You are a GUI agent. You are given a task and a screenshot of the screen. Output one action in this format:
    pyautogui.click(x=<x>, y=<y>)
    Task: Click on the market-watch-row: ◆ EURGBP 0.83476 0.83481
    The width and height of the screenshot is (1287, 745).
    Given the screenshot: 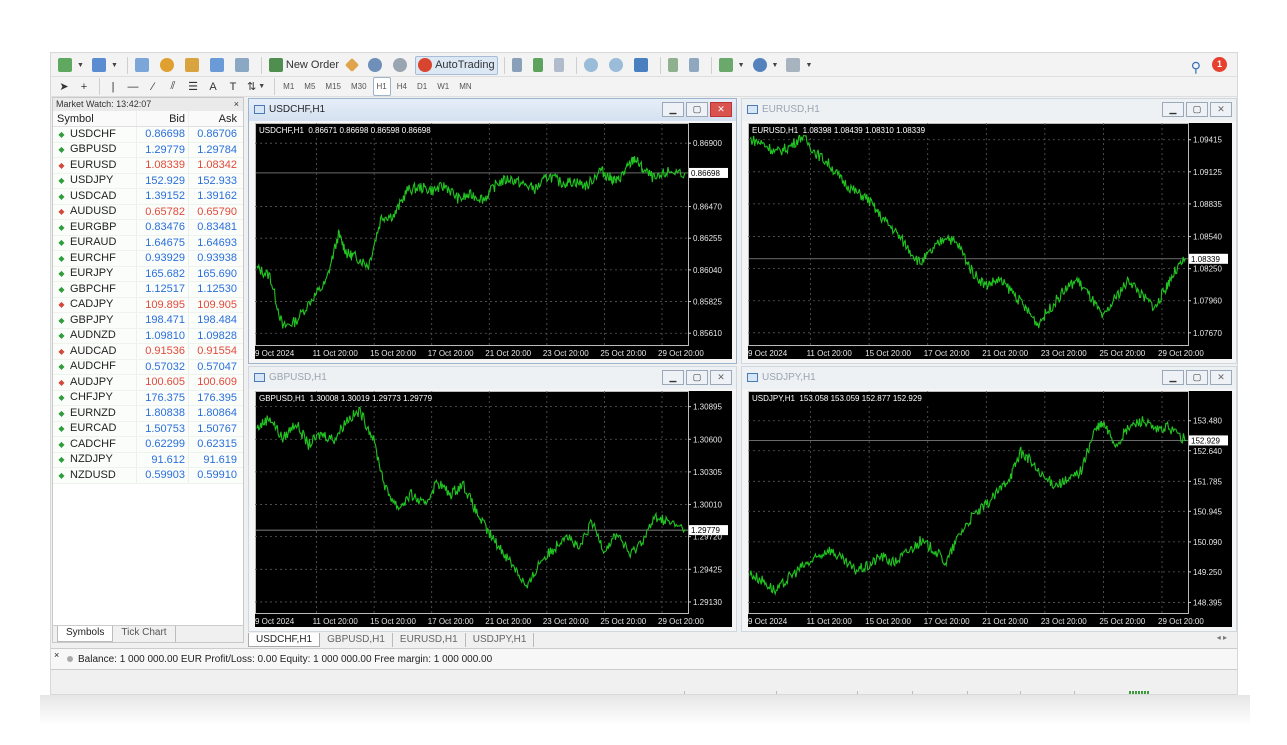 What is the action you would take?
    pyautogui.click(x=148, y=228)
    